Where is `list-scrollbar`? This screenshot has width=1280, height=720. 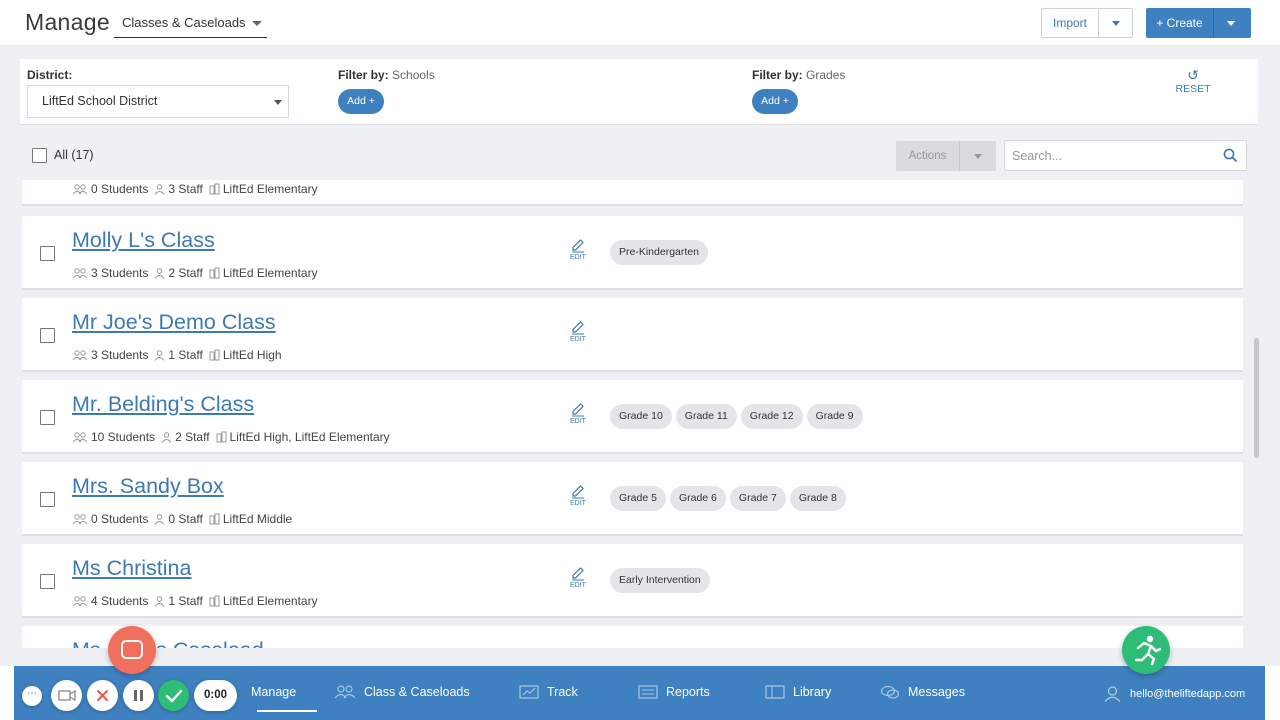
list-scrollbar is located at coordinates (1256, 398).